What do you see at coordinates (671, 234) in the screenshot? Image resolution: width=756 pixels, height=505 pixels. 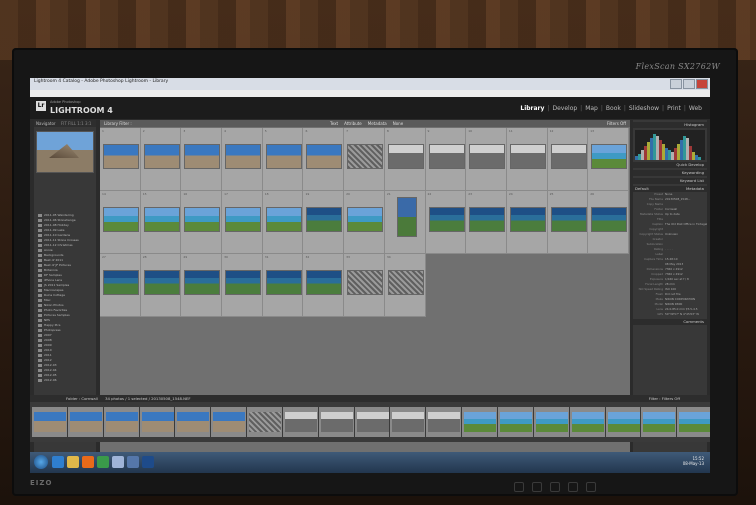 I see `metadata-value: Unknown` at bounding box center [671, 234].